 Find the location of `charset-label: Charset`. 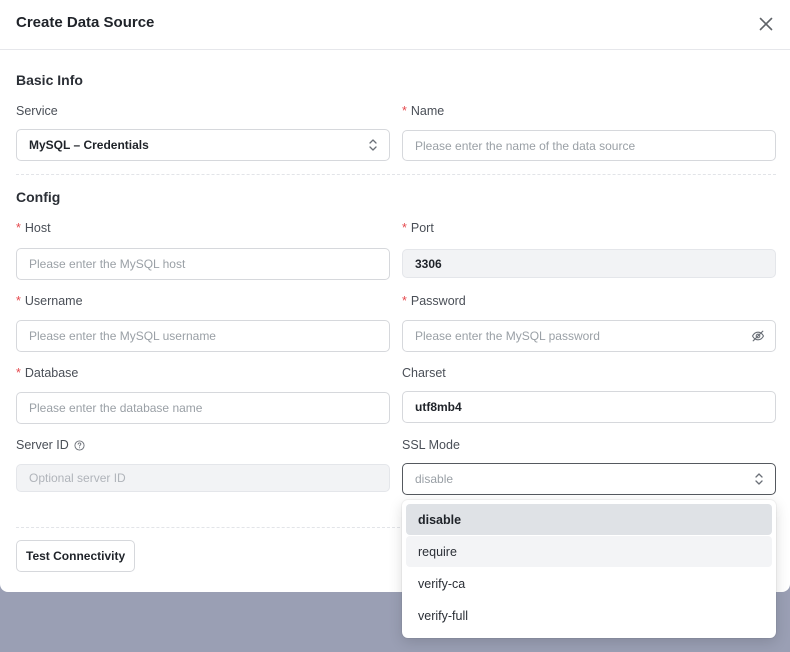

charset-label: Charset is located at coordinates (424, 373).